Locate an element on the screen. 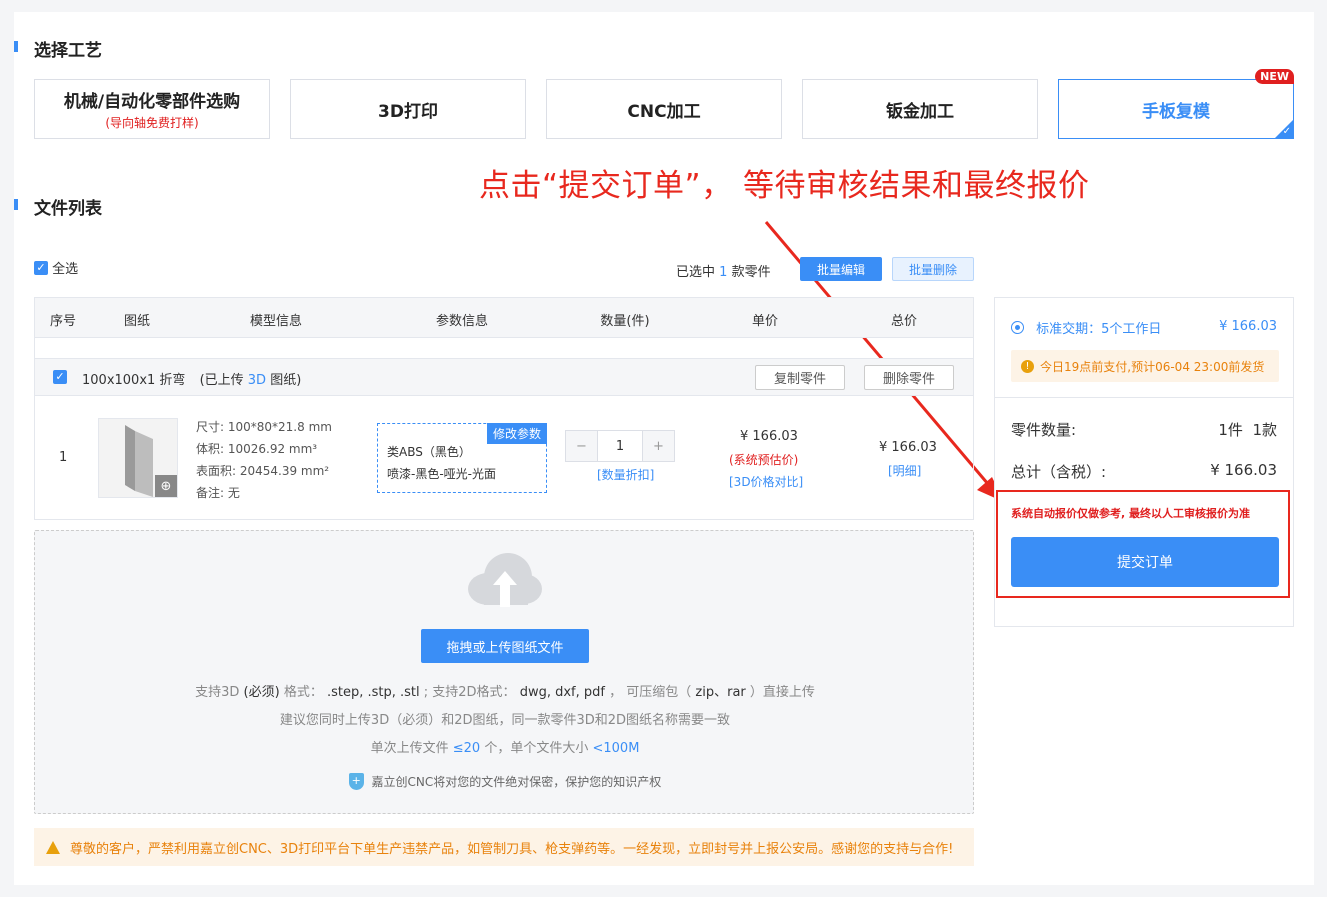 The image size is (1327, 897). delivery-notice: ! 今日19点前支付,预计06-04 23:00前发货 is located at coordinates (1145, 366).